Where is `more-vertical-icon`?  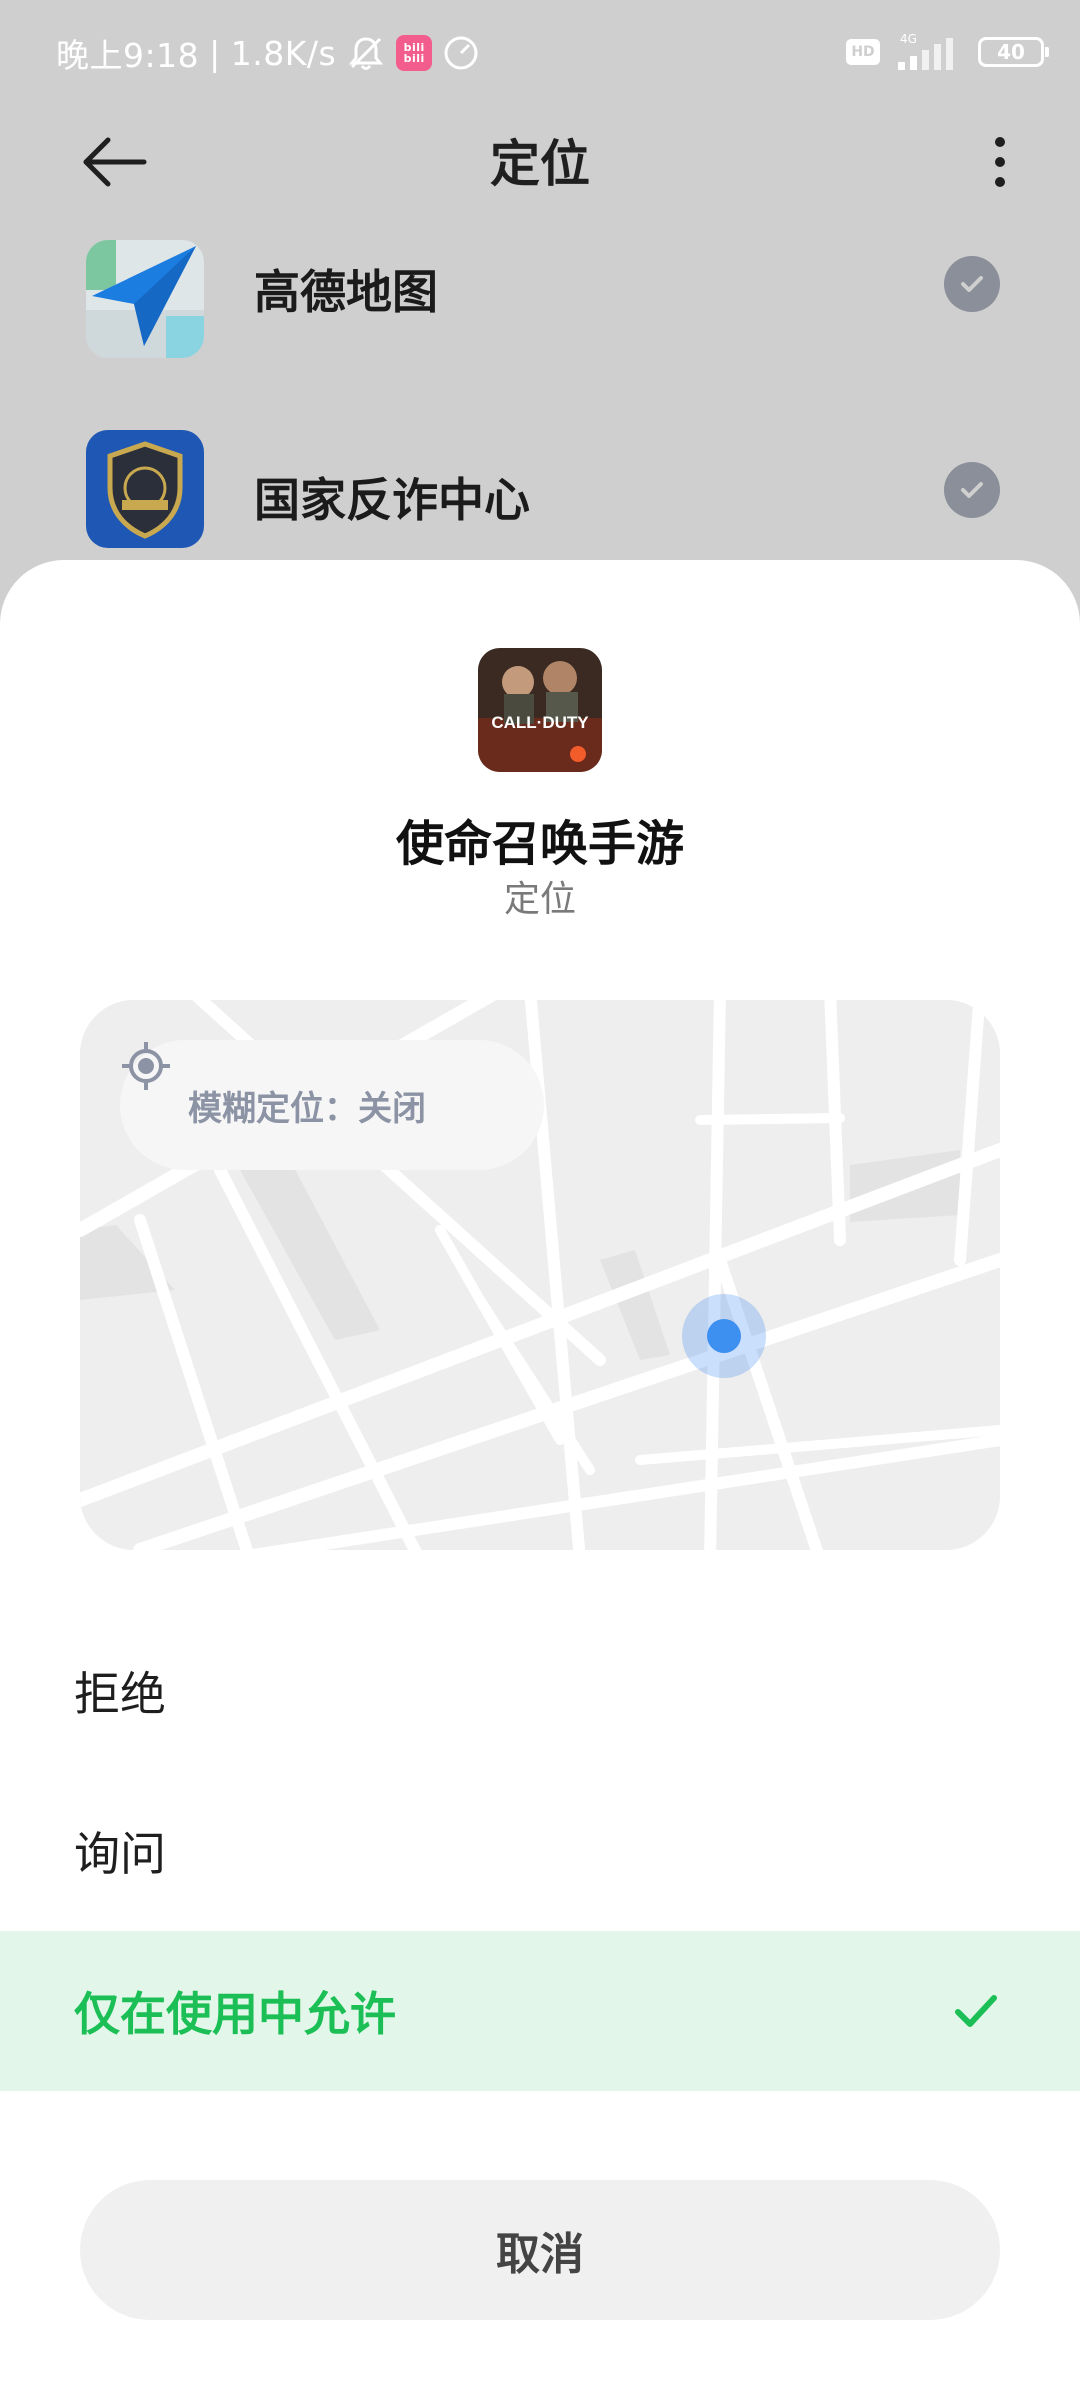 more-vertical-icon is located at coordinates (1000, 162).